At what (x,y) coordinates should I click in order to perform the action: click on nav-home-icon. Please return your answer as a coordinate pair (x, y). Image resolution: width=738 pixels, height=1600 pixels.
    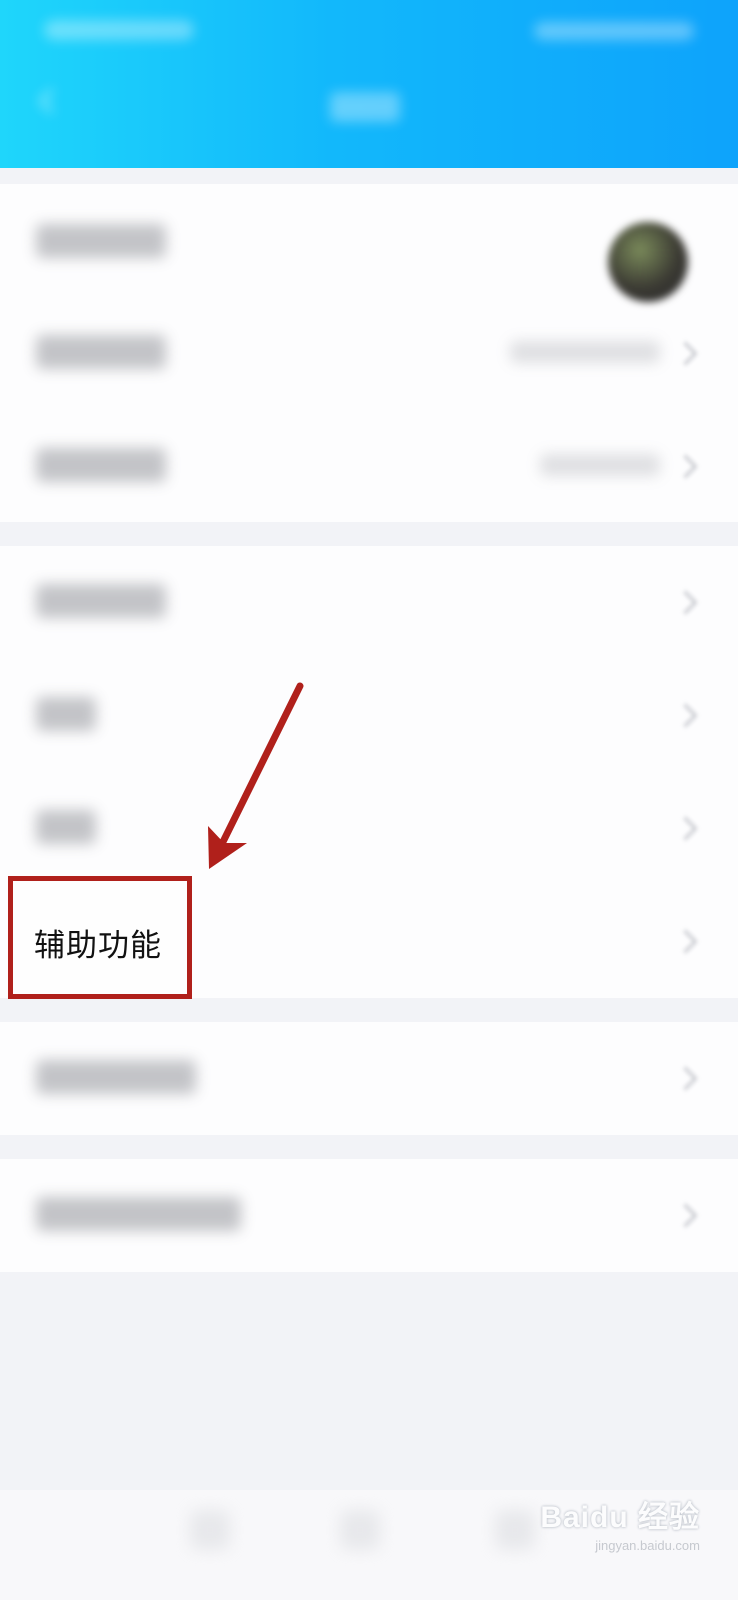
    Looking at the image, I should click on (360, 1530).